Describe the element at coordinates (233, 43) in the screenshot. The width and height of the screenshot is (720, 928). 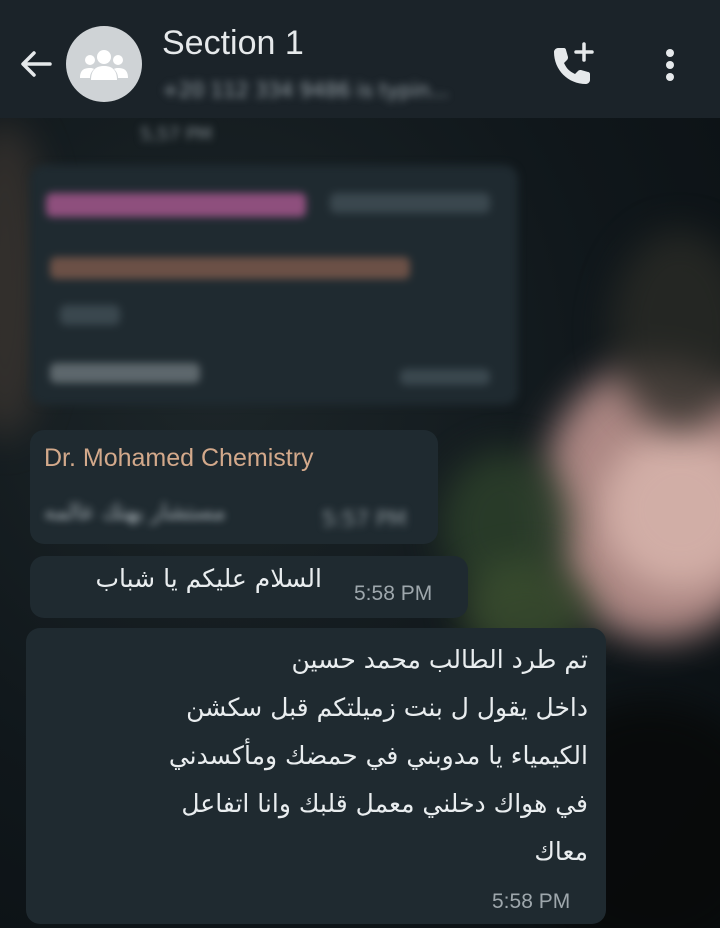
I see `chat-title: Section 1` at that location.